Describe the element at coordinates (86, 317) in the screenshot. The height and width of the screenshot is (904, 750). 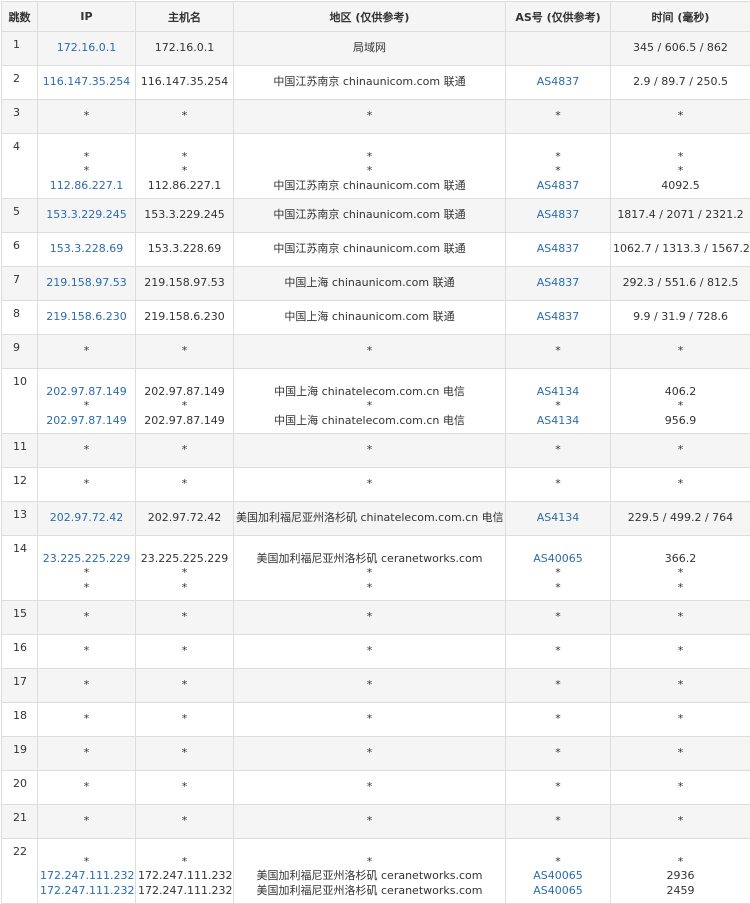
I see `ip-value: 219.158.6.230` at that location.